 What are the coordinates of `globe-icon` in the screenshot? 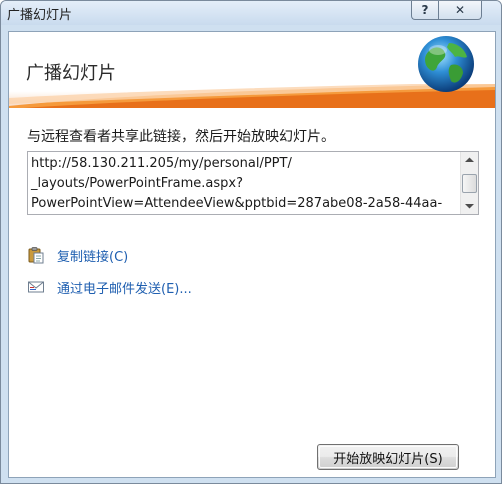 It's located at (446, 64).